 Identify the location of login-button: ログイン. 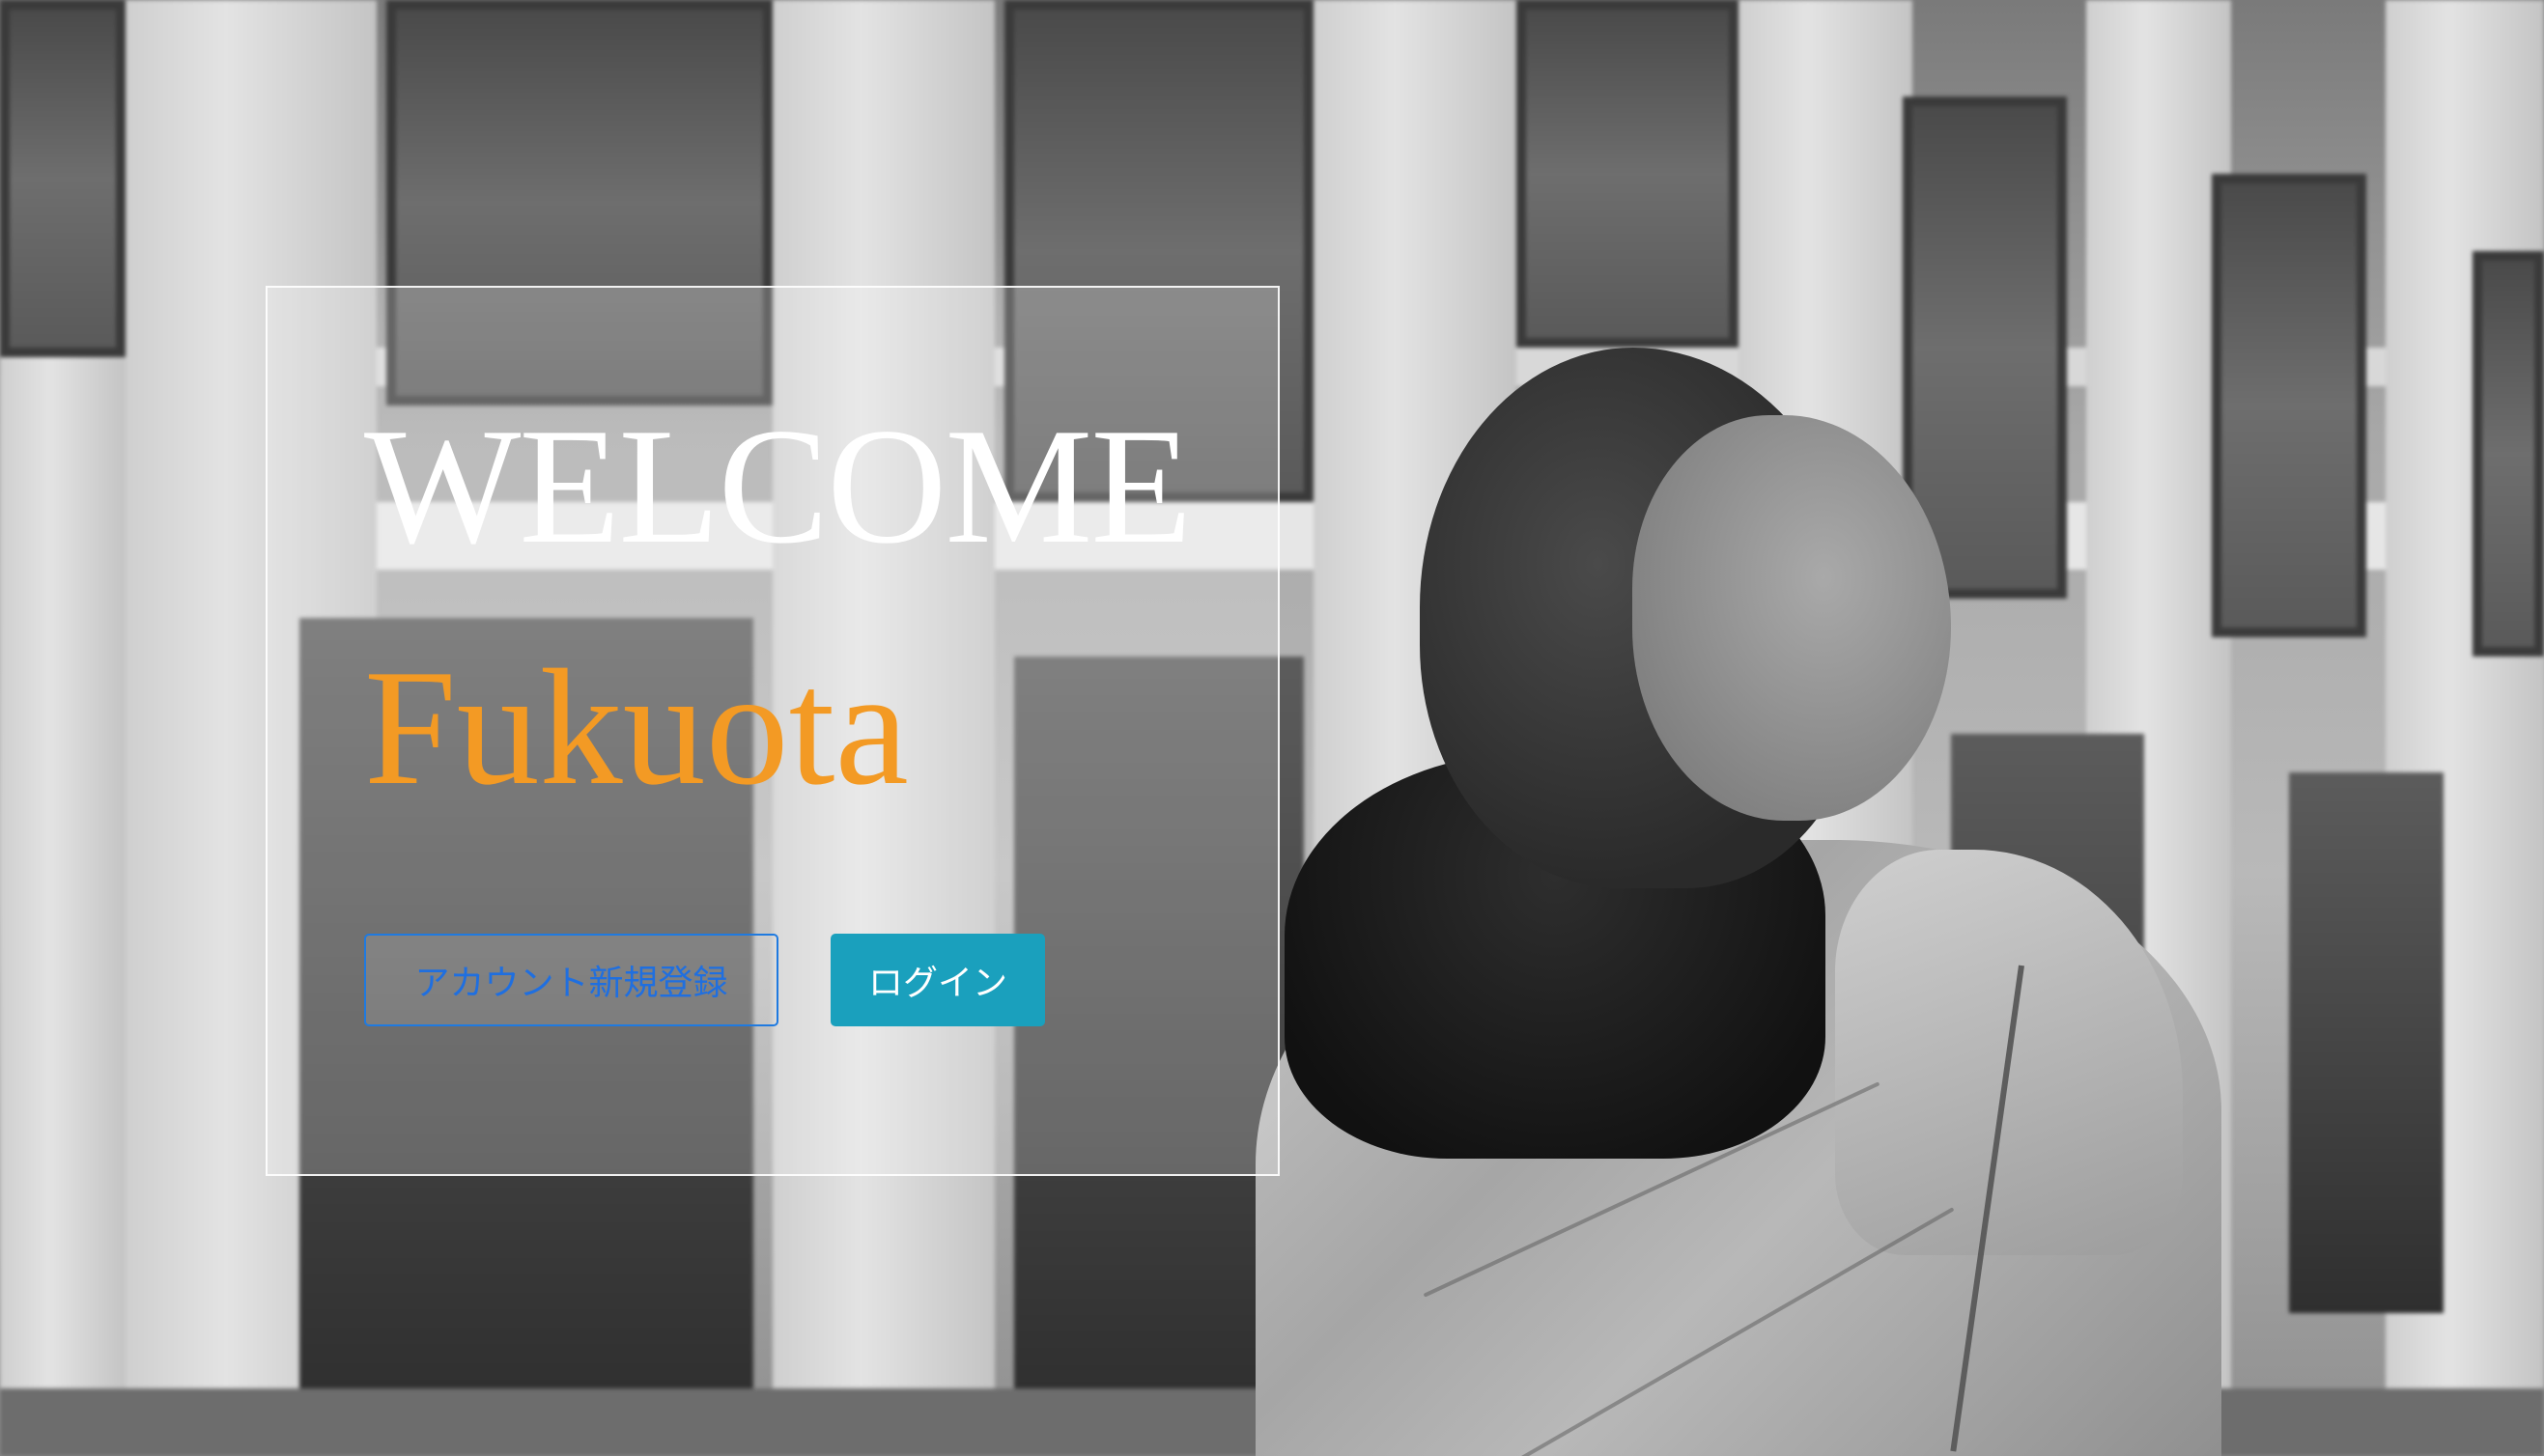
(938, 980).